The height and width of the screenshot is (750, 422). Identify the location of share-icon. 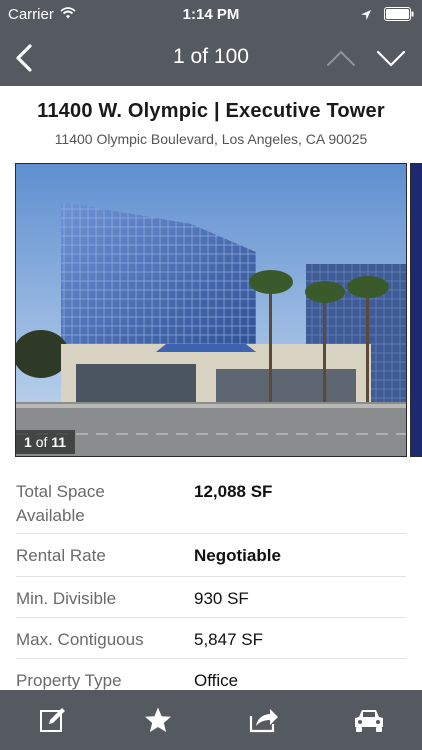
(263, 721).